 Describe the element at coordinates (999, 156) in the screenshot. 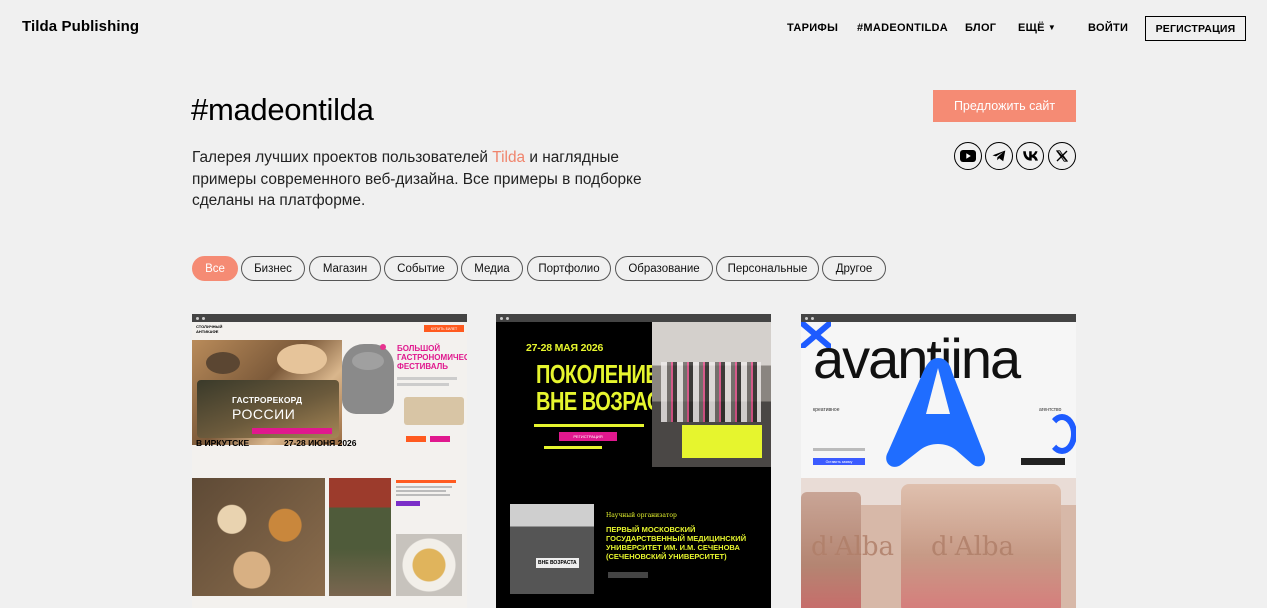

I see `telegram-icon` at that location.